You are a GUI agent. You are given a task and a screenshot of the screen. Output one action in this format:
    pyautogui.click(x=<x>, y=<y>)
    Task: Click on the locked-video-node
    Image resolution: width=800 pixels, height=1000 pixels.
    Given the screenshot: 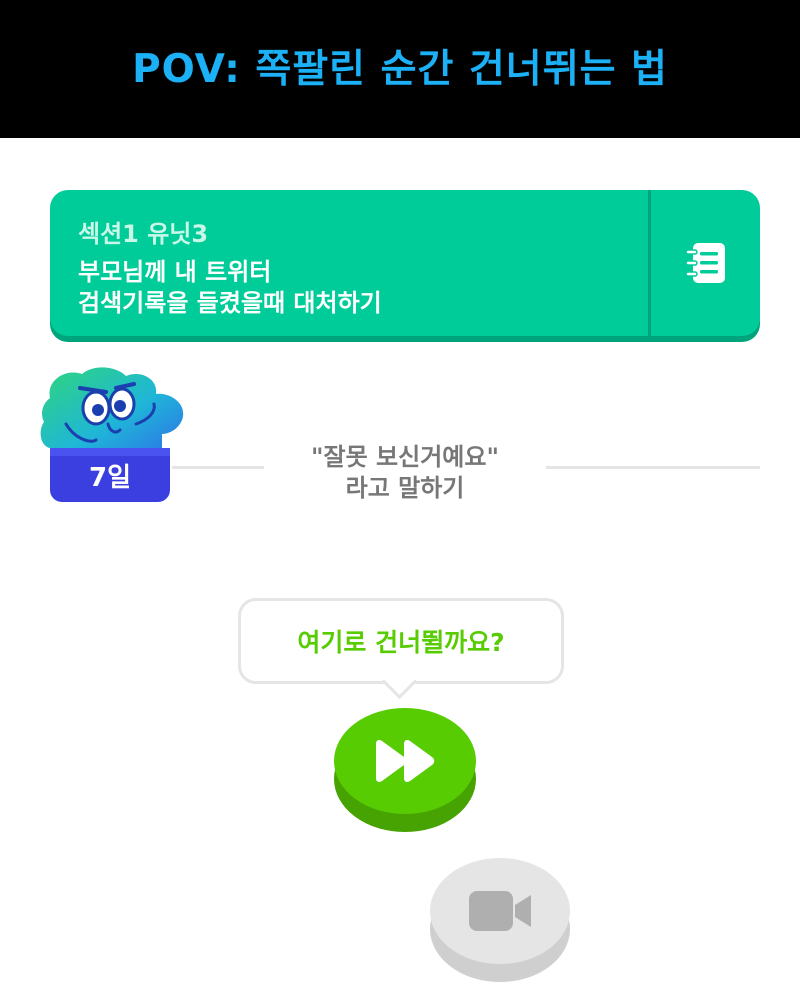 What is the action you would take?
    pyautogui.click(x=500, y=920)
    